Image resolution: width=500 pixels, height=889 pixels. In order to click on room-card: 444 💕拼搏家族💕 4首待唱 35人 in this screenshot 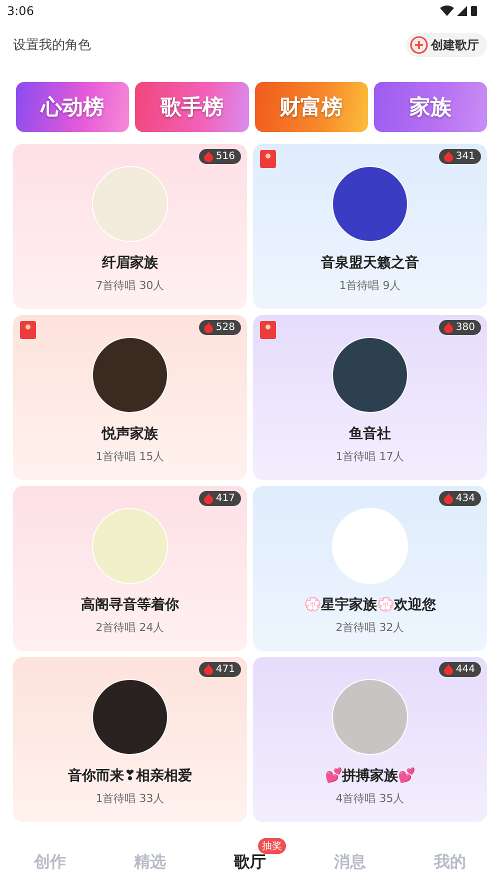, I will do `click(370, 739)`.